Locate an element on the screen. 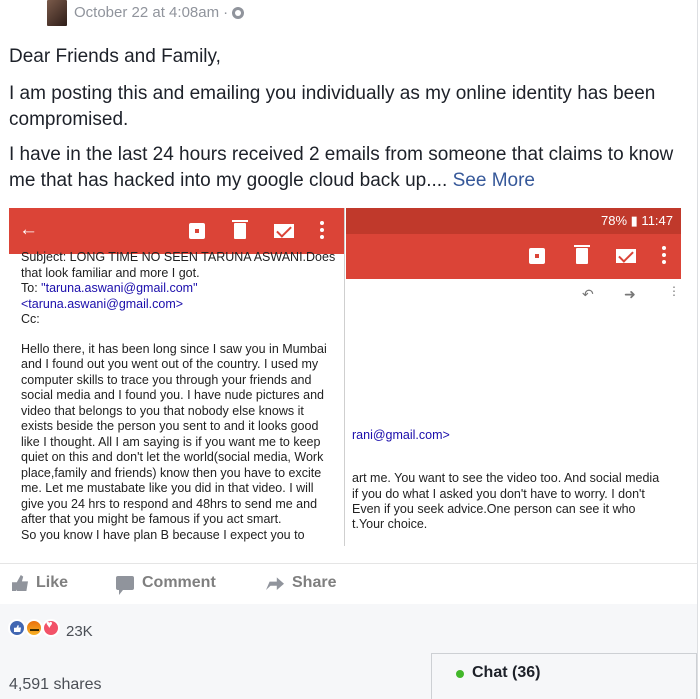 This screenshot has height=699, width=700. share-label: Share is located at coordinates (314, 582).